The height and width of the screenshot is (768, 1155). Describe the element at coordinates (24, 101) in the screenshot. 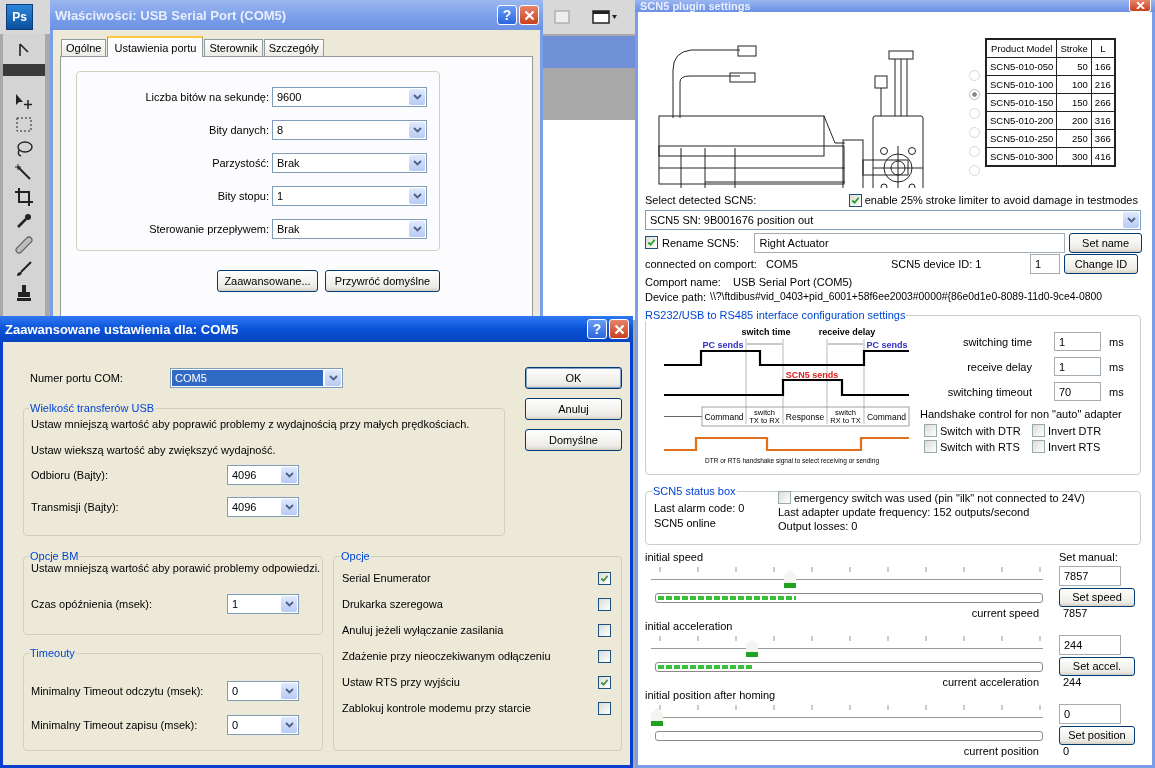

I see `move-icon` at that location.